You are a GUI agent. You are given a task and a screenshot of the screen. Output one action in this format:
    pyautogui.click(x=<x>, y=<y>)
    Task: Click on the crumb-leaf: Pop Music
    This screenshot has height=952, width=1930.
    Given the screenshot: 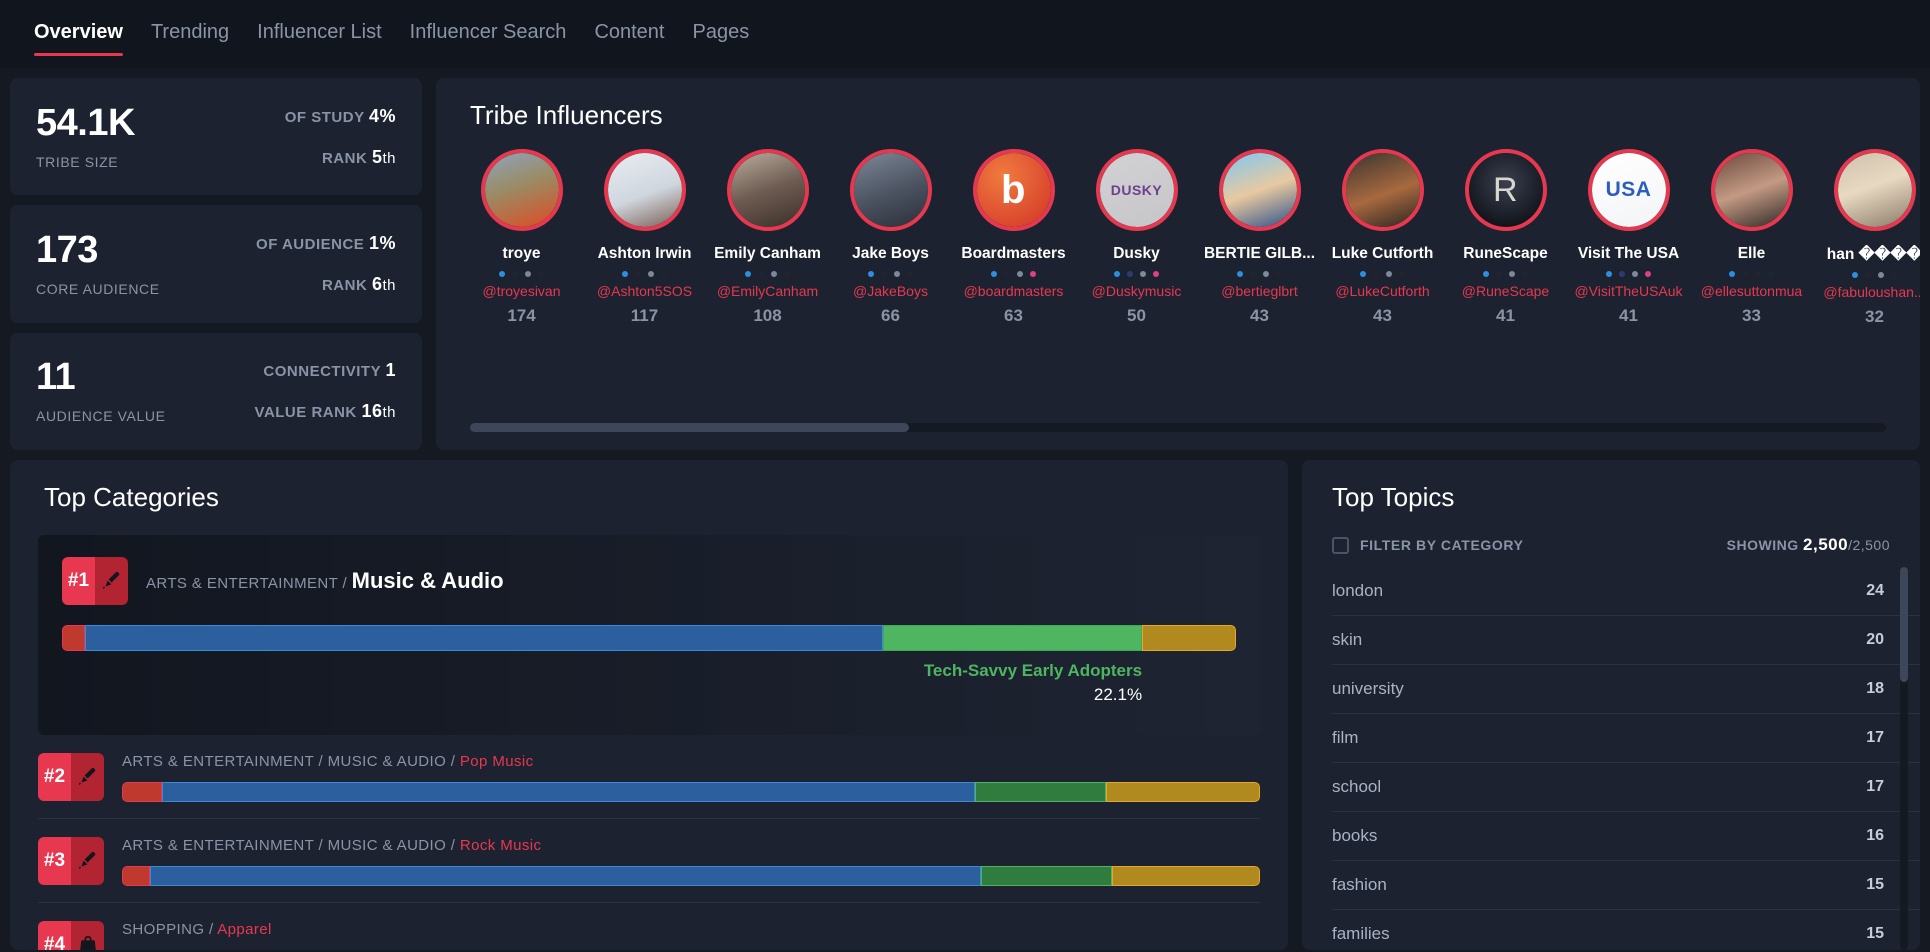 What is the action you would take?
    pyautogui.click(x=494, y=761)
    